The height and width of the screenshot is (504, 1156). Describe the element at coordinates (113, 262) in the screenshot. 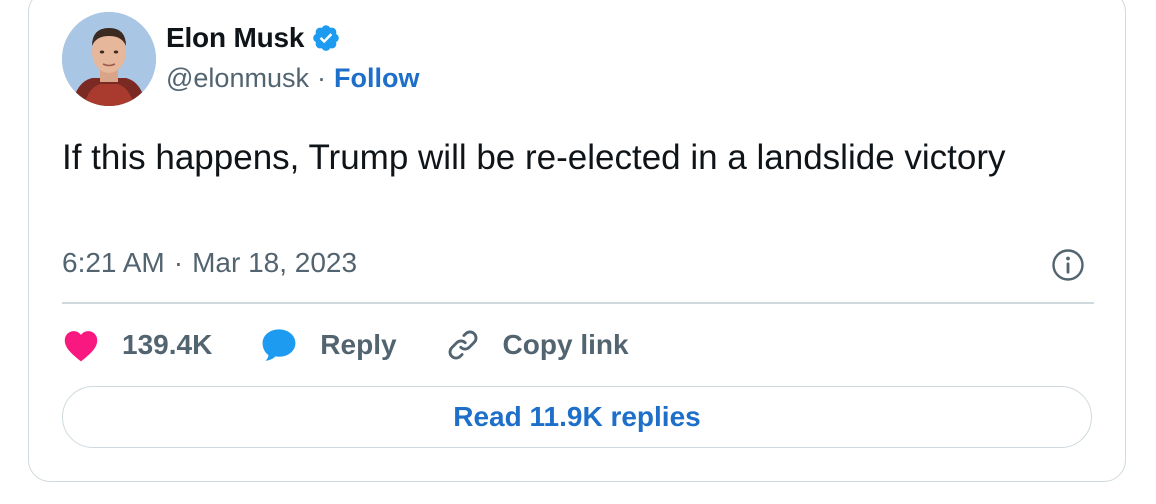

I see `tweet-time: 6:21 AM` at that location.